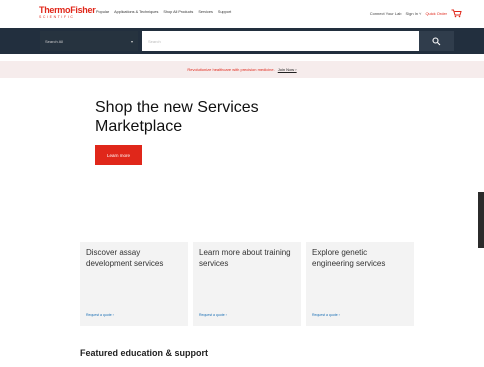  Describe the element at coordinates (481, 220) in the screenshot. I see `feedback-side-tab` at that location.